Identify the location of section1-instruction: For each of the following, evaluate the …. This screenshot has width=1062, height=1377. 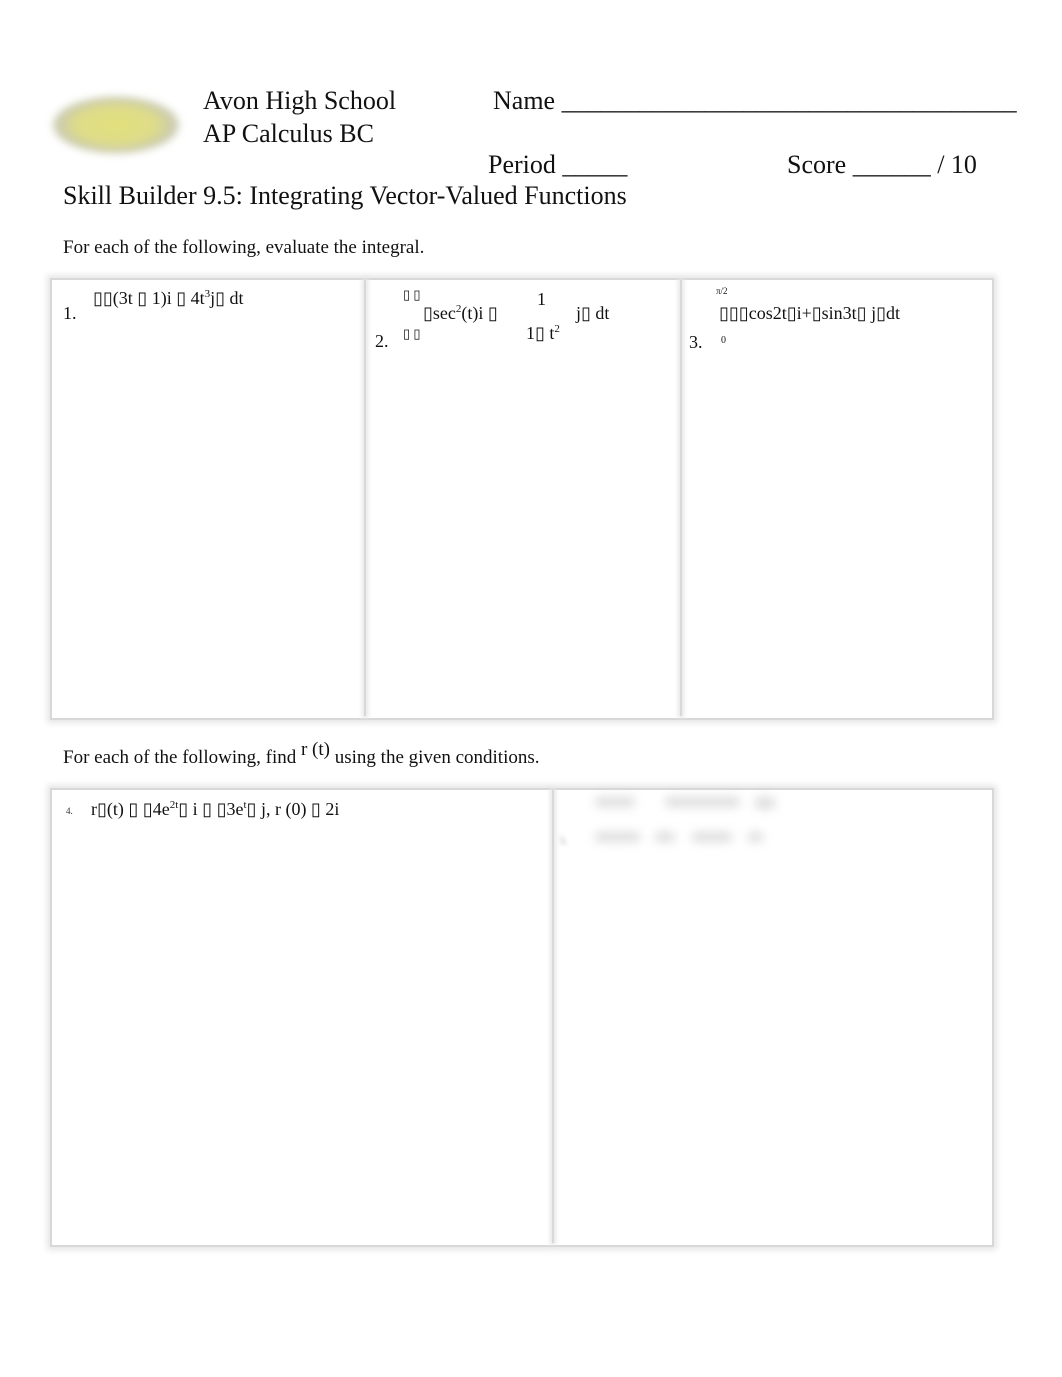
(244, 247).